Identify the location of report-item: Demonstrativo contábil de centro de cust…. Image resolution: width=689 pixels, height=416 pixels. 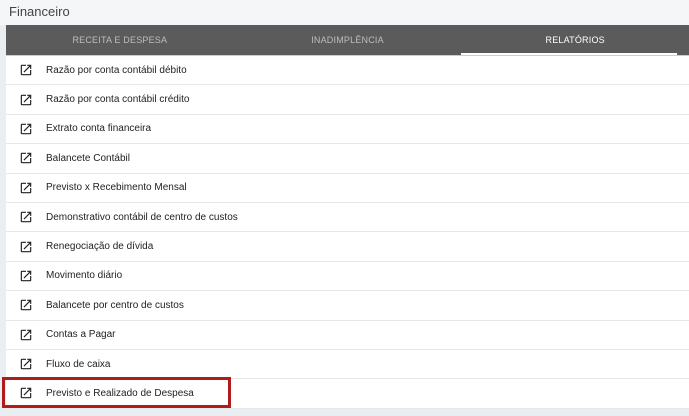
(347, 218).